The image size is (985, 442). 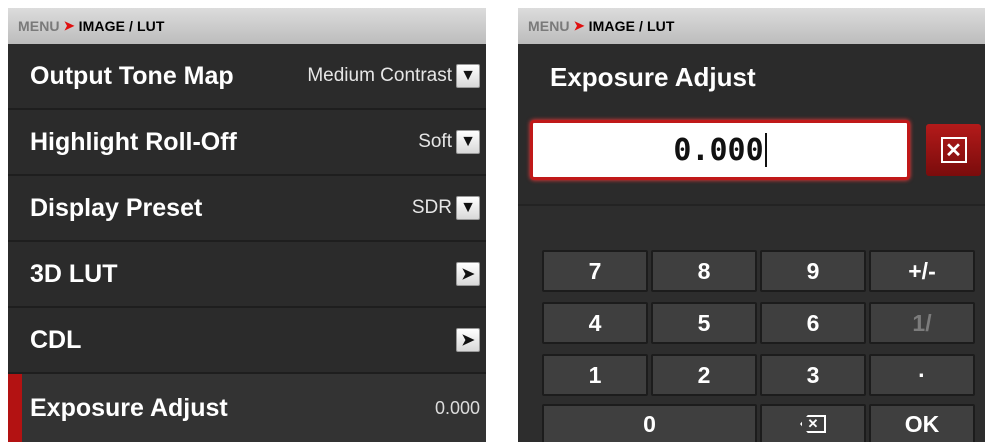 I want to click on entry-value: 0.000, so click(x=718, y=150).